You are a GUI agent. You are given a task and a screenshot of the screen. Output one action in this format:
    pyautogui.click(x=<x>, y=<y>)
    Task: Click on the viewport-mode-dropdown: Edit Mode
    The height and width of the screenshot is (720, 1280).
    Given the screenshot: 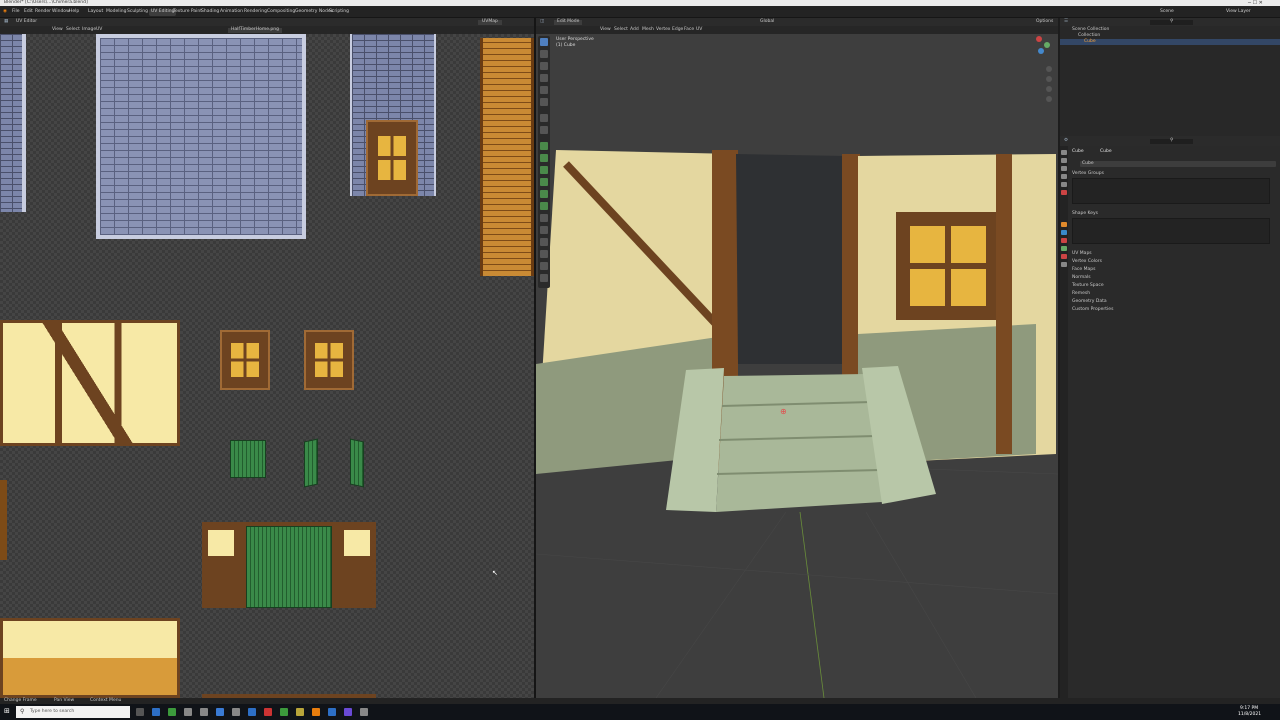 What is the action you would take?
    pyautogui.click(x=568, y=22)
    